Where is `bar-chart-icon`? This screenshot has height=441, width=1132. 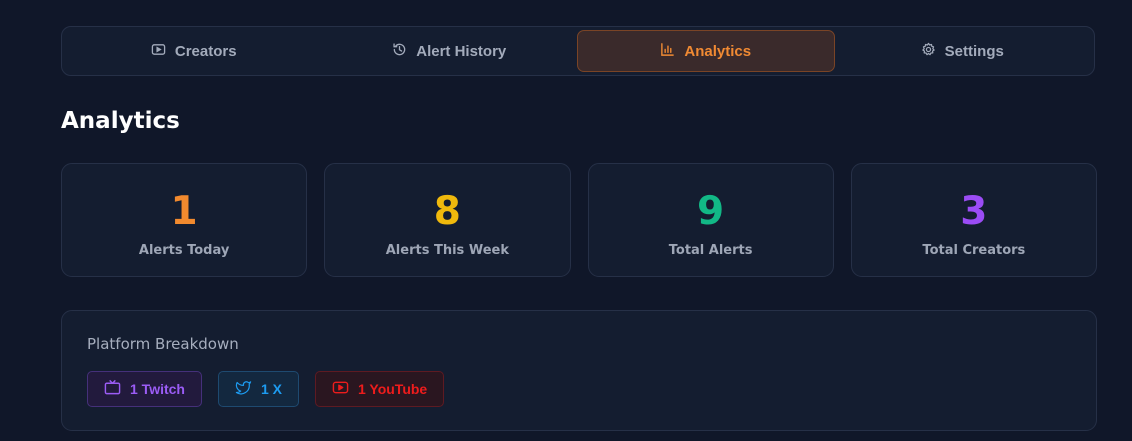
bar-chart-icon is located at coordinates (667, 51).